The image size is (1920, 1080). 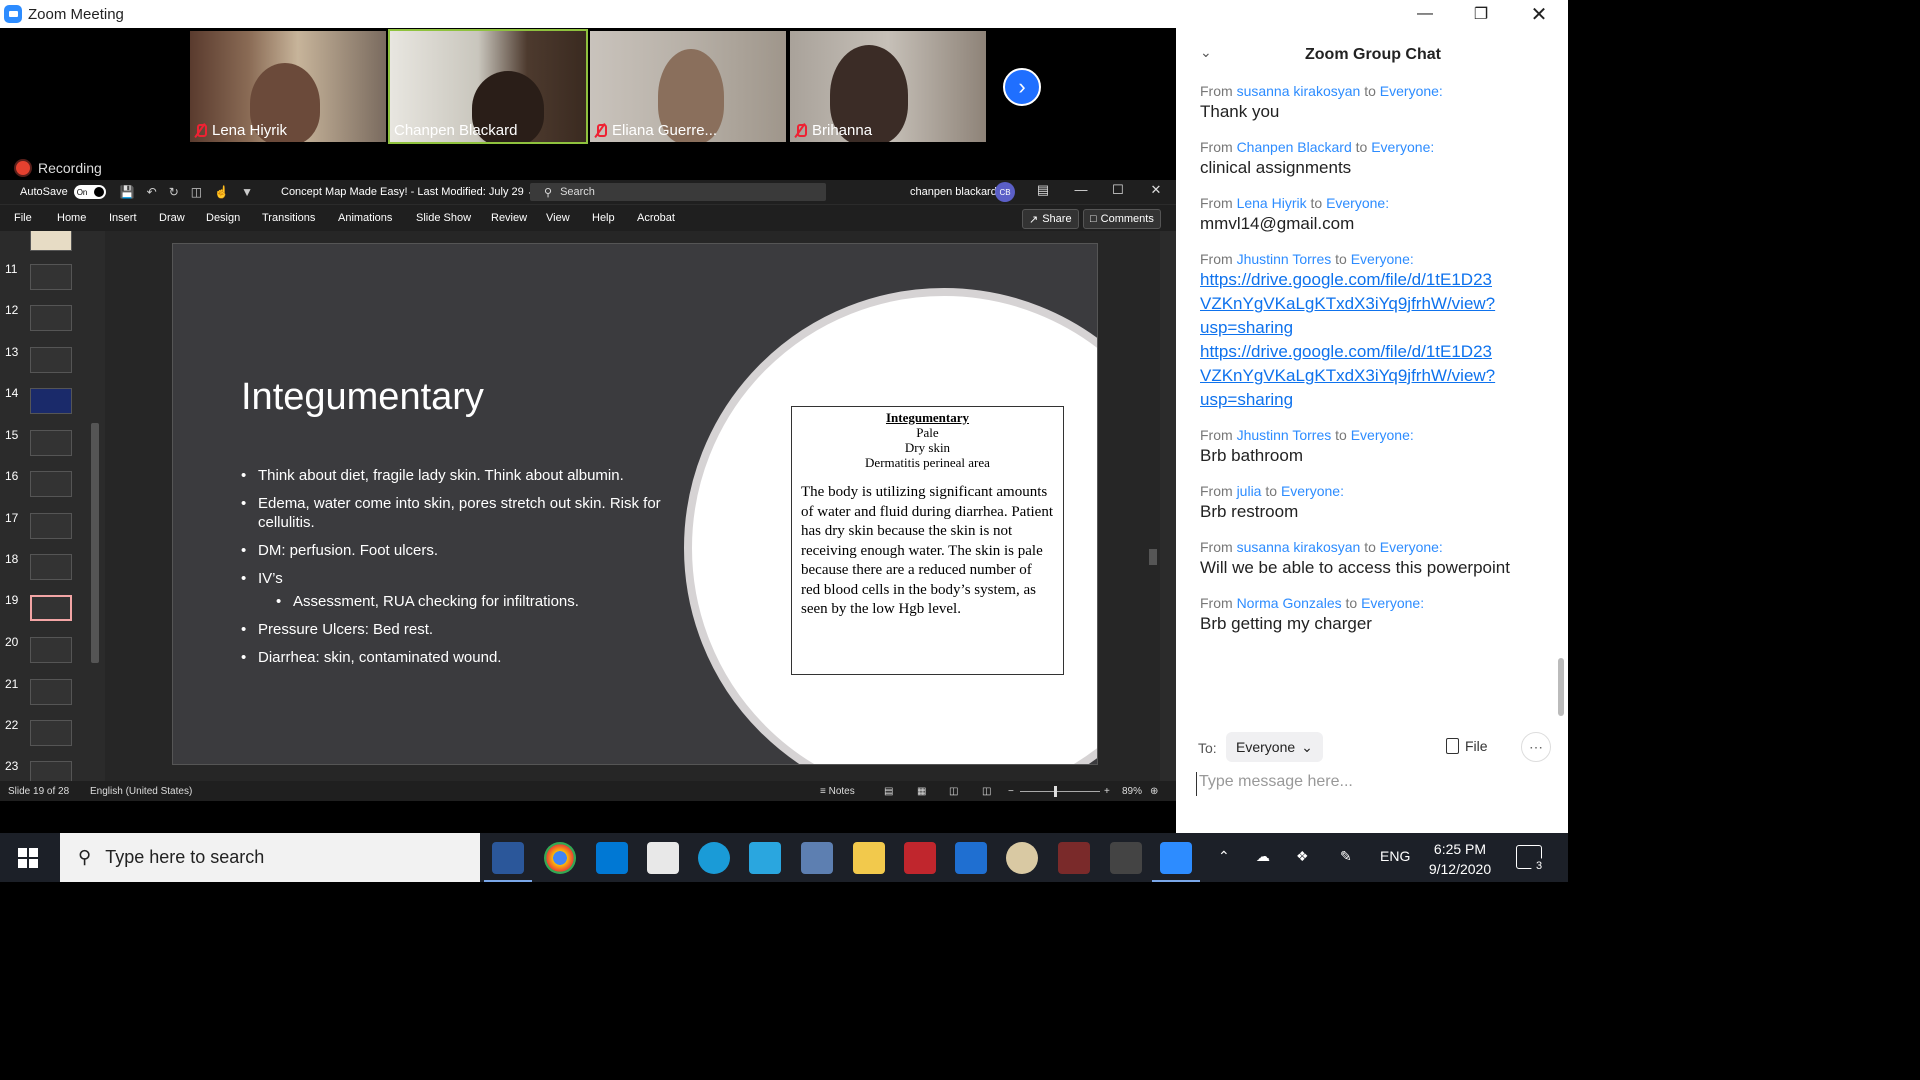 What do you see at coordinates (1126, 858) in the screenshot?
I see `blackboard-app-icon` at bounding box center [1126, 858].